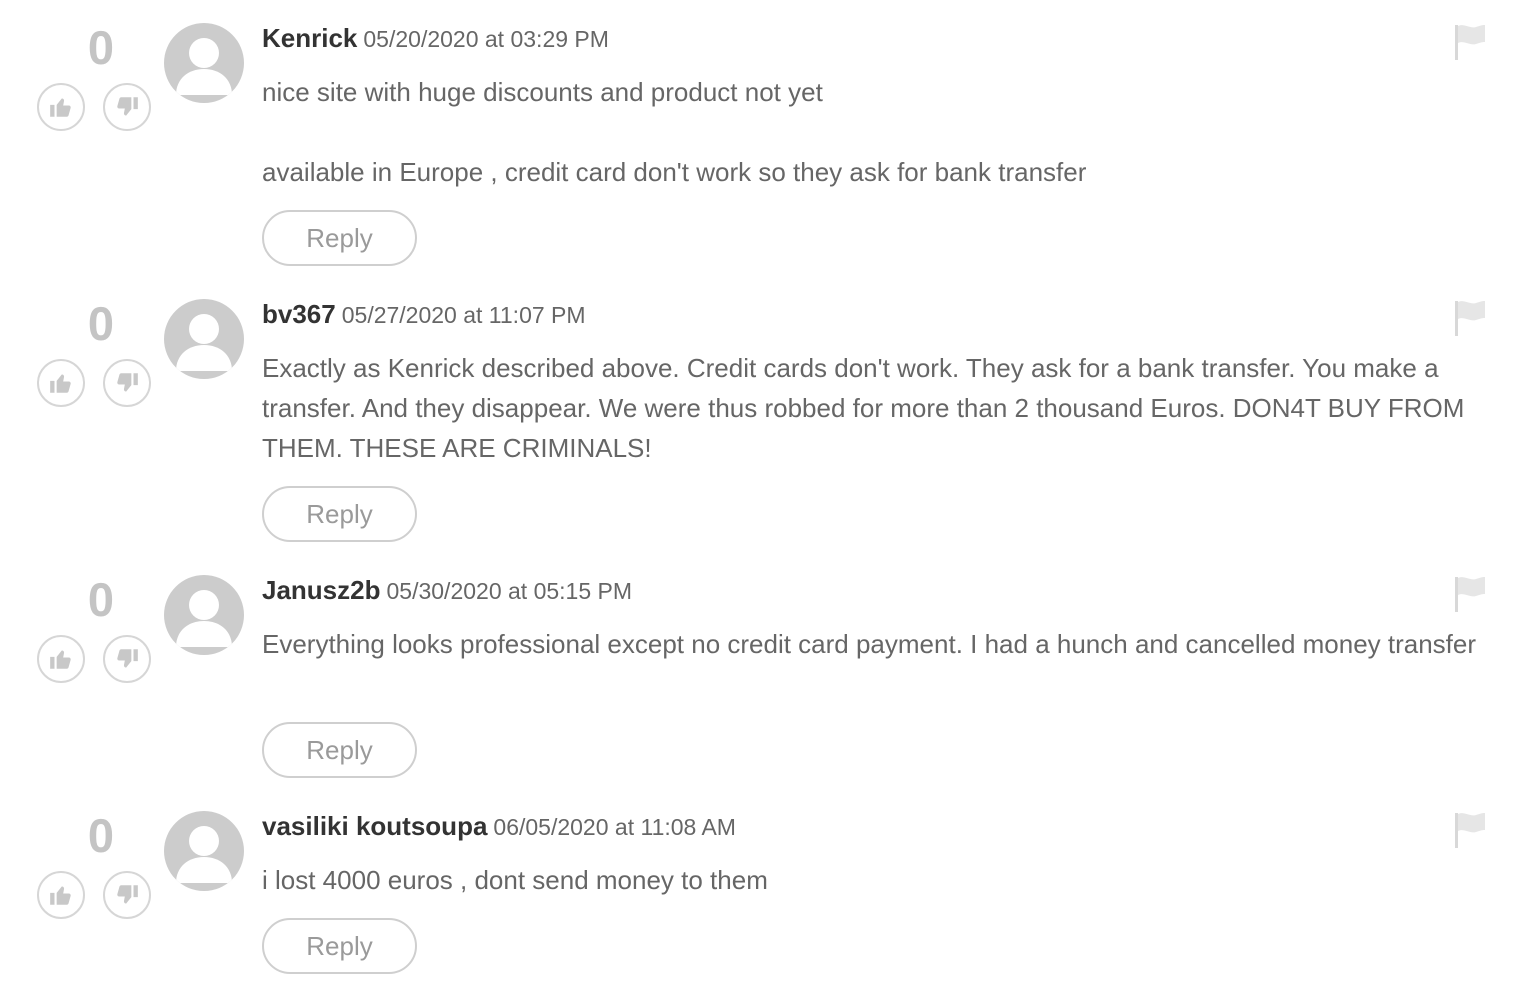 This screenshot has height=1000, width=1534. I want to click on comment-author: vasiliki koutsoupa, so click(374, 826).